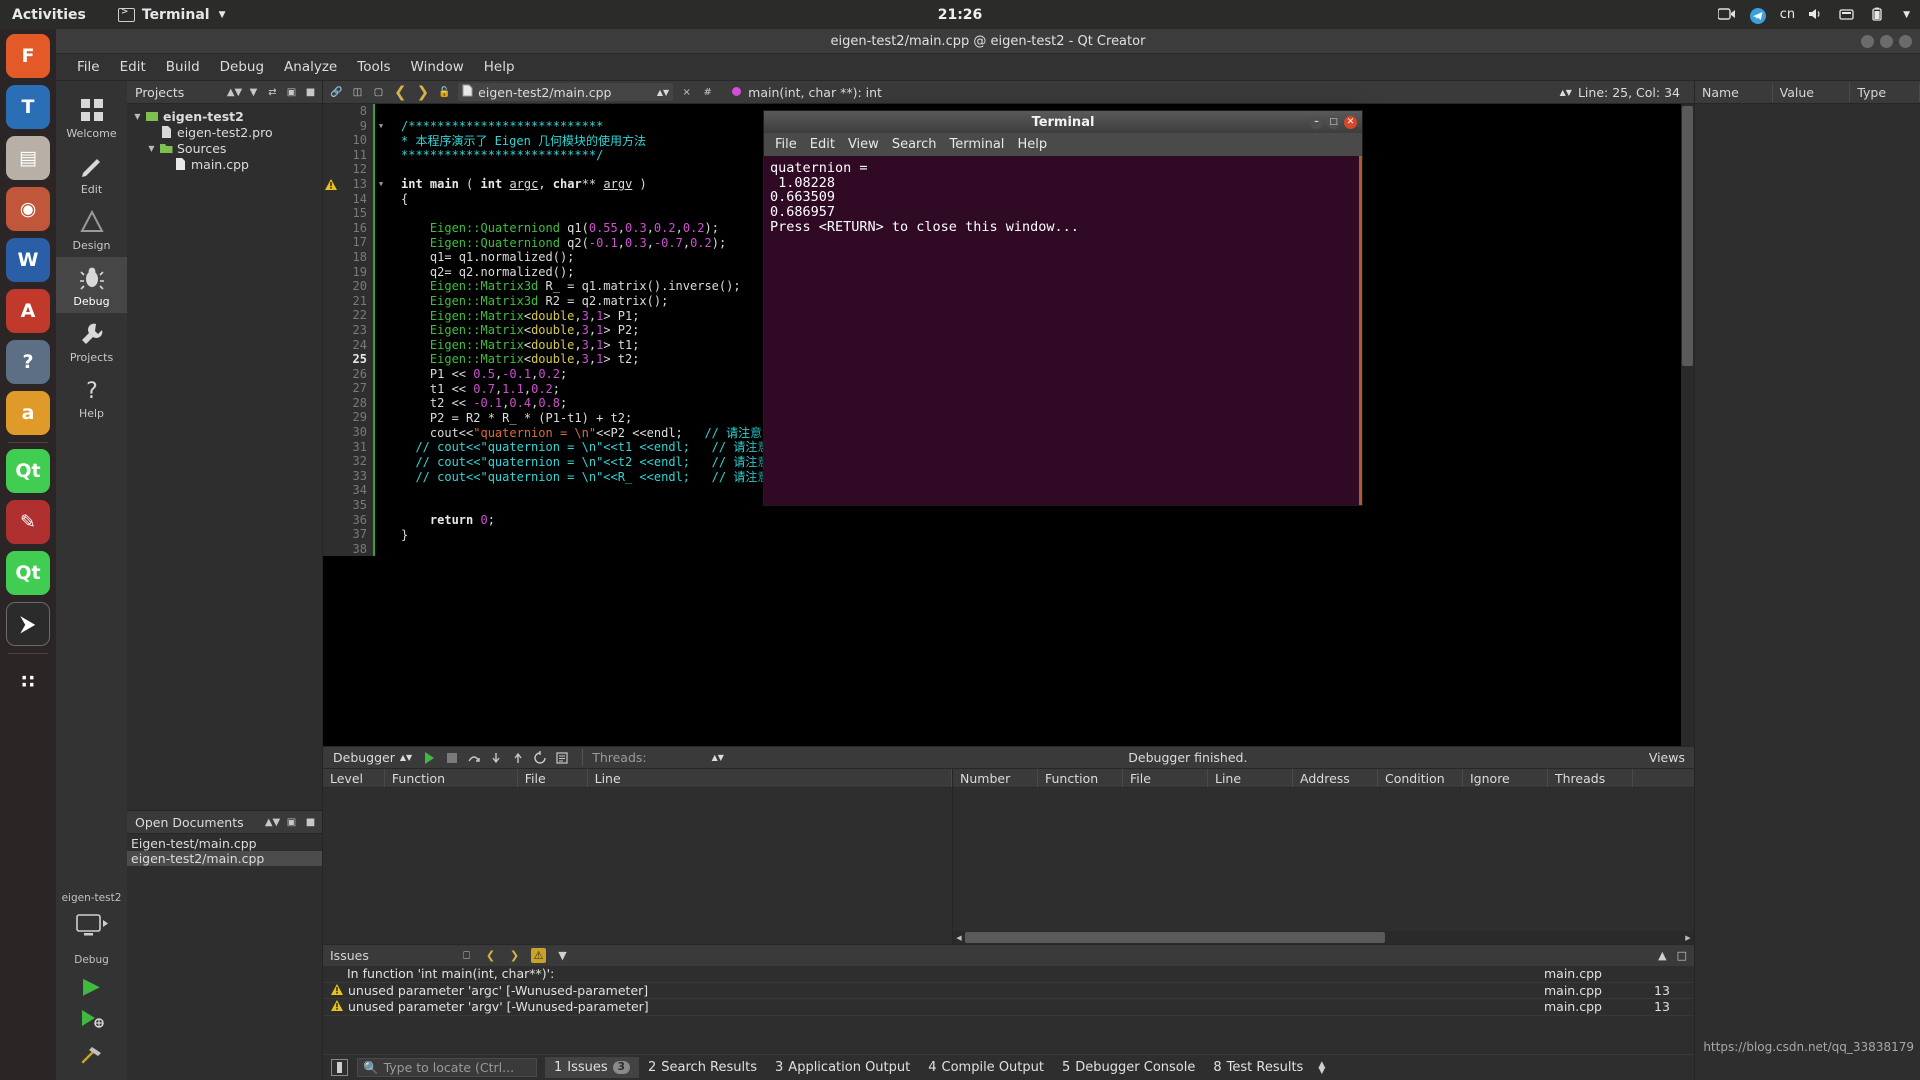 This screenshot has width=1920, height=1080. I want to click on tree-item-eigen-test2-pro: eigen-test2.pro, so click(224, 132).